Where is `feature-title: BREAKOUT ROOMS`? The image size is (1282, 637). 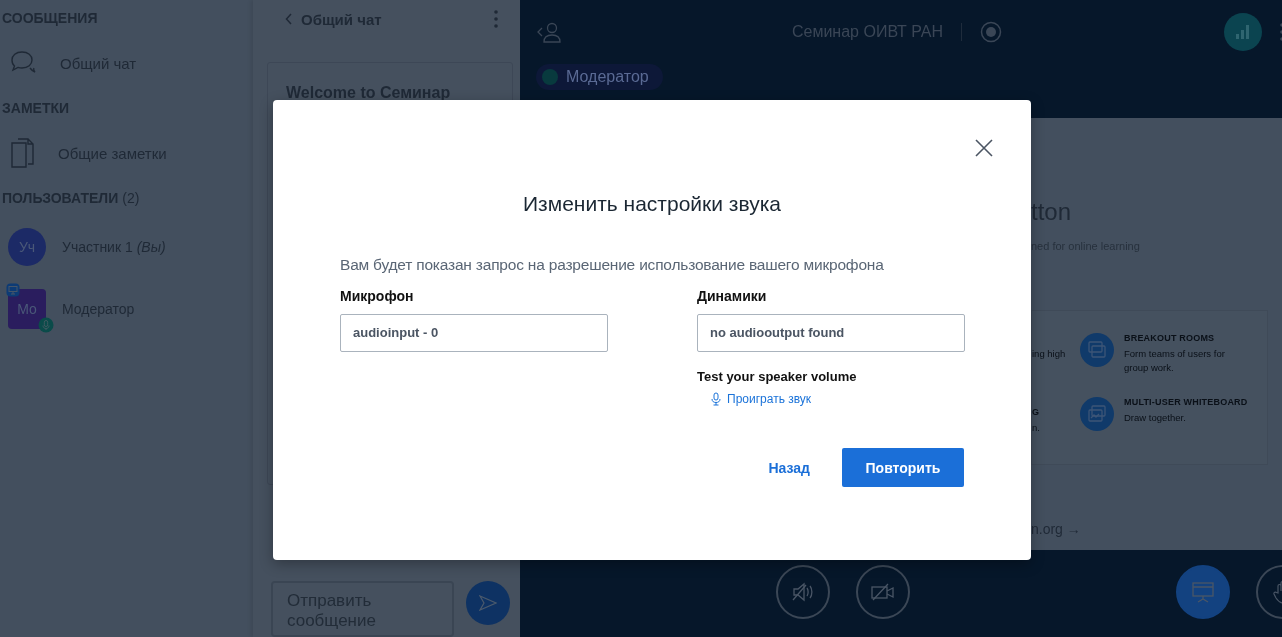 feature-title: BREAKOUT ROOMS is located at coordinates (1170, 338).